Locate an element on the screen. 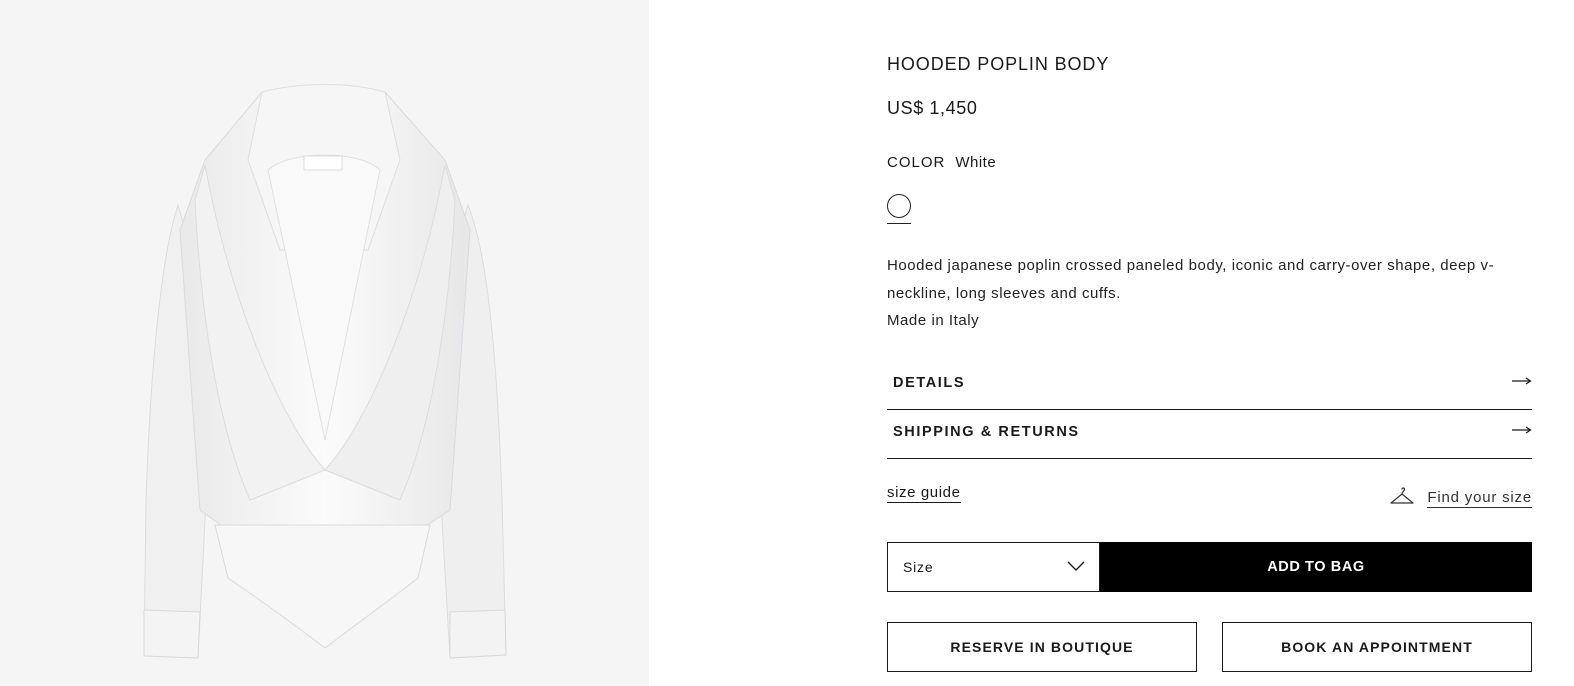 This screenshot has width=1574, height=686. product-price: US$ 1,450 is located at coordinates (932, 108).